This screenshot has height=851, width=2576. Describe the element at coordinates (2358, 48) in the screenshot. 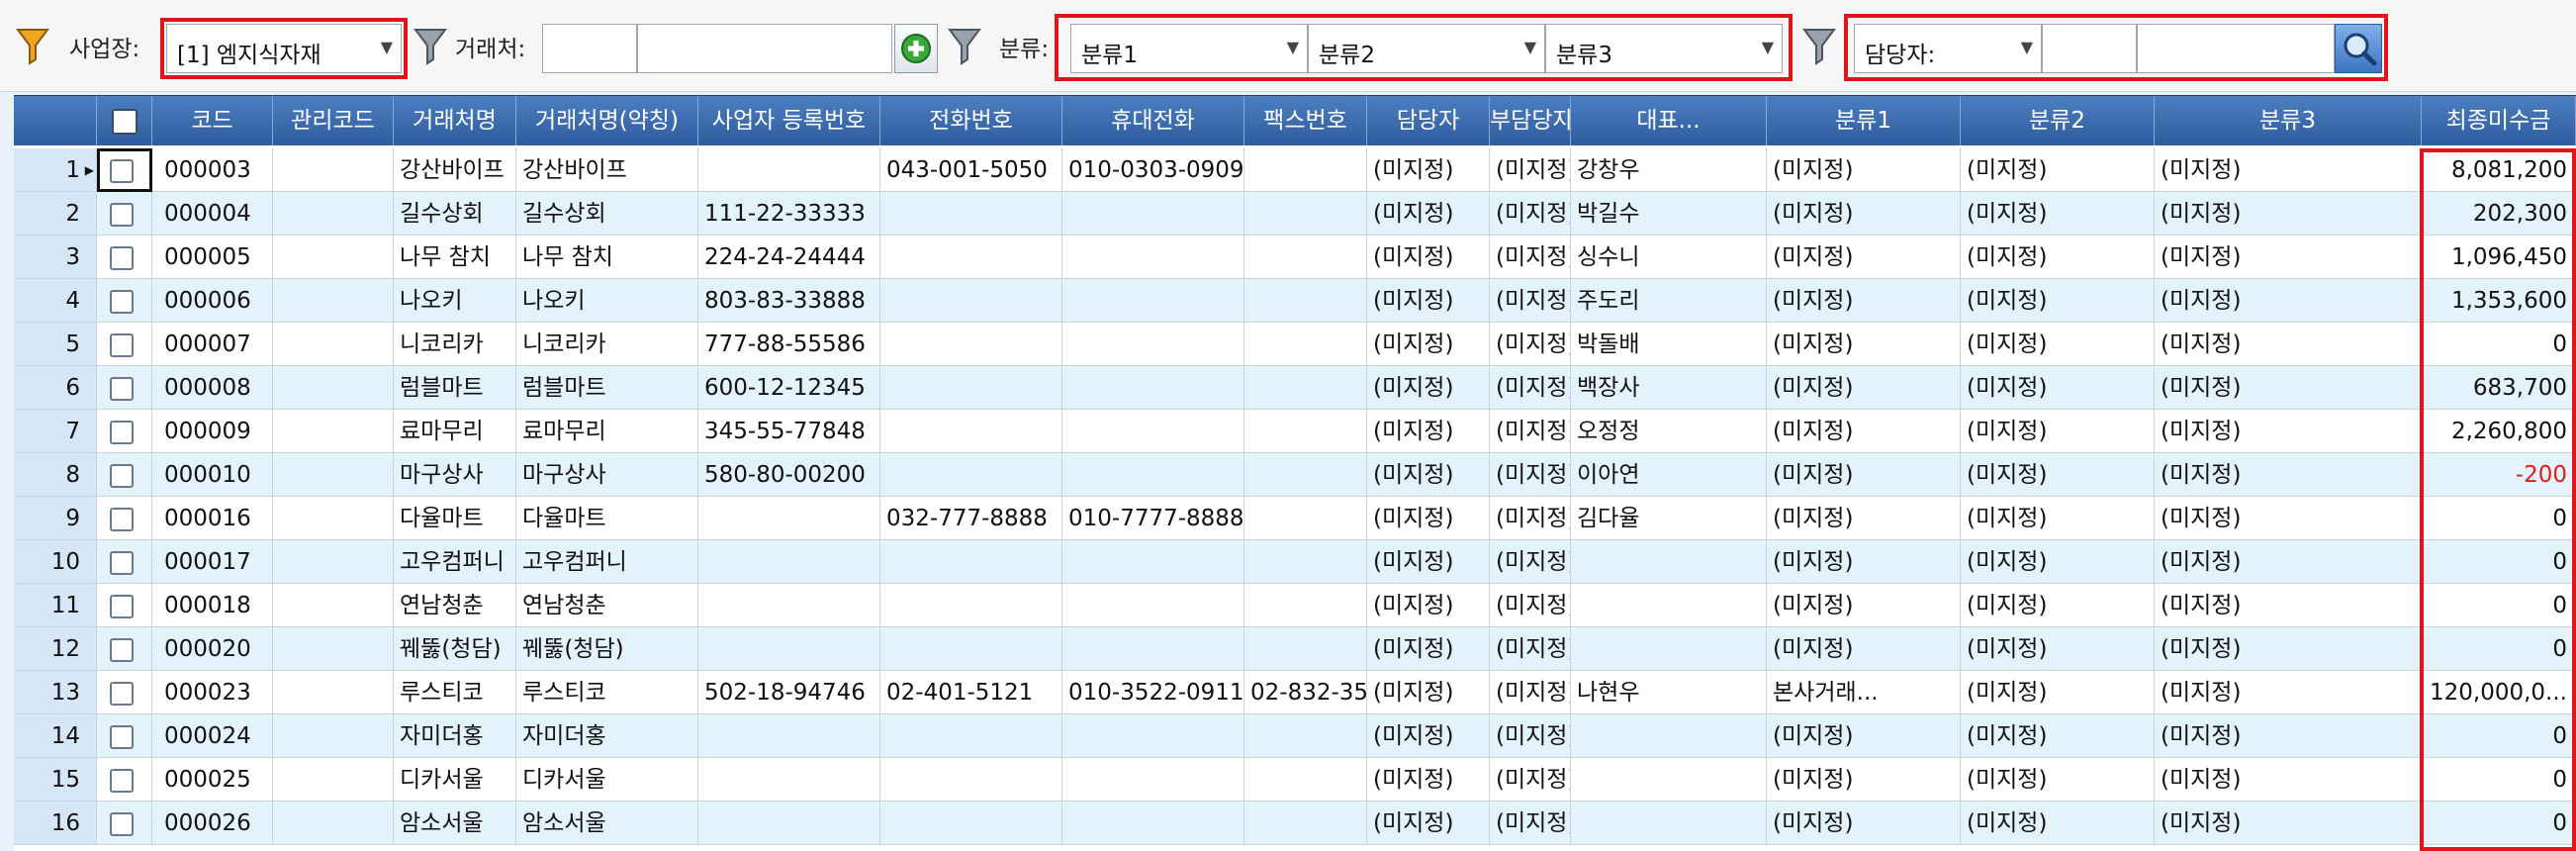

I see `search-button` at that location.